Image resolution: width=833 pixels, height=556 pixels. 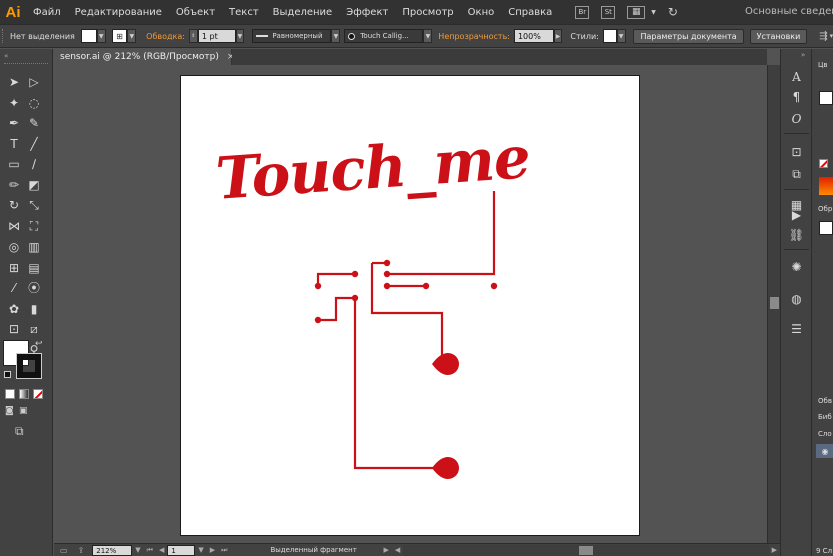 What do you see at coordinates (582, 12) in the screenshot?
I see `bridge-button: Br` at bounding box center [582, 12].